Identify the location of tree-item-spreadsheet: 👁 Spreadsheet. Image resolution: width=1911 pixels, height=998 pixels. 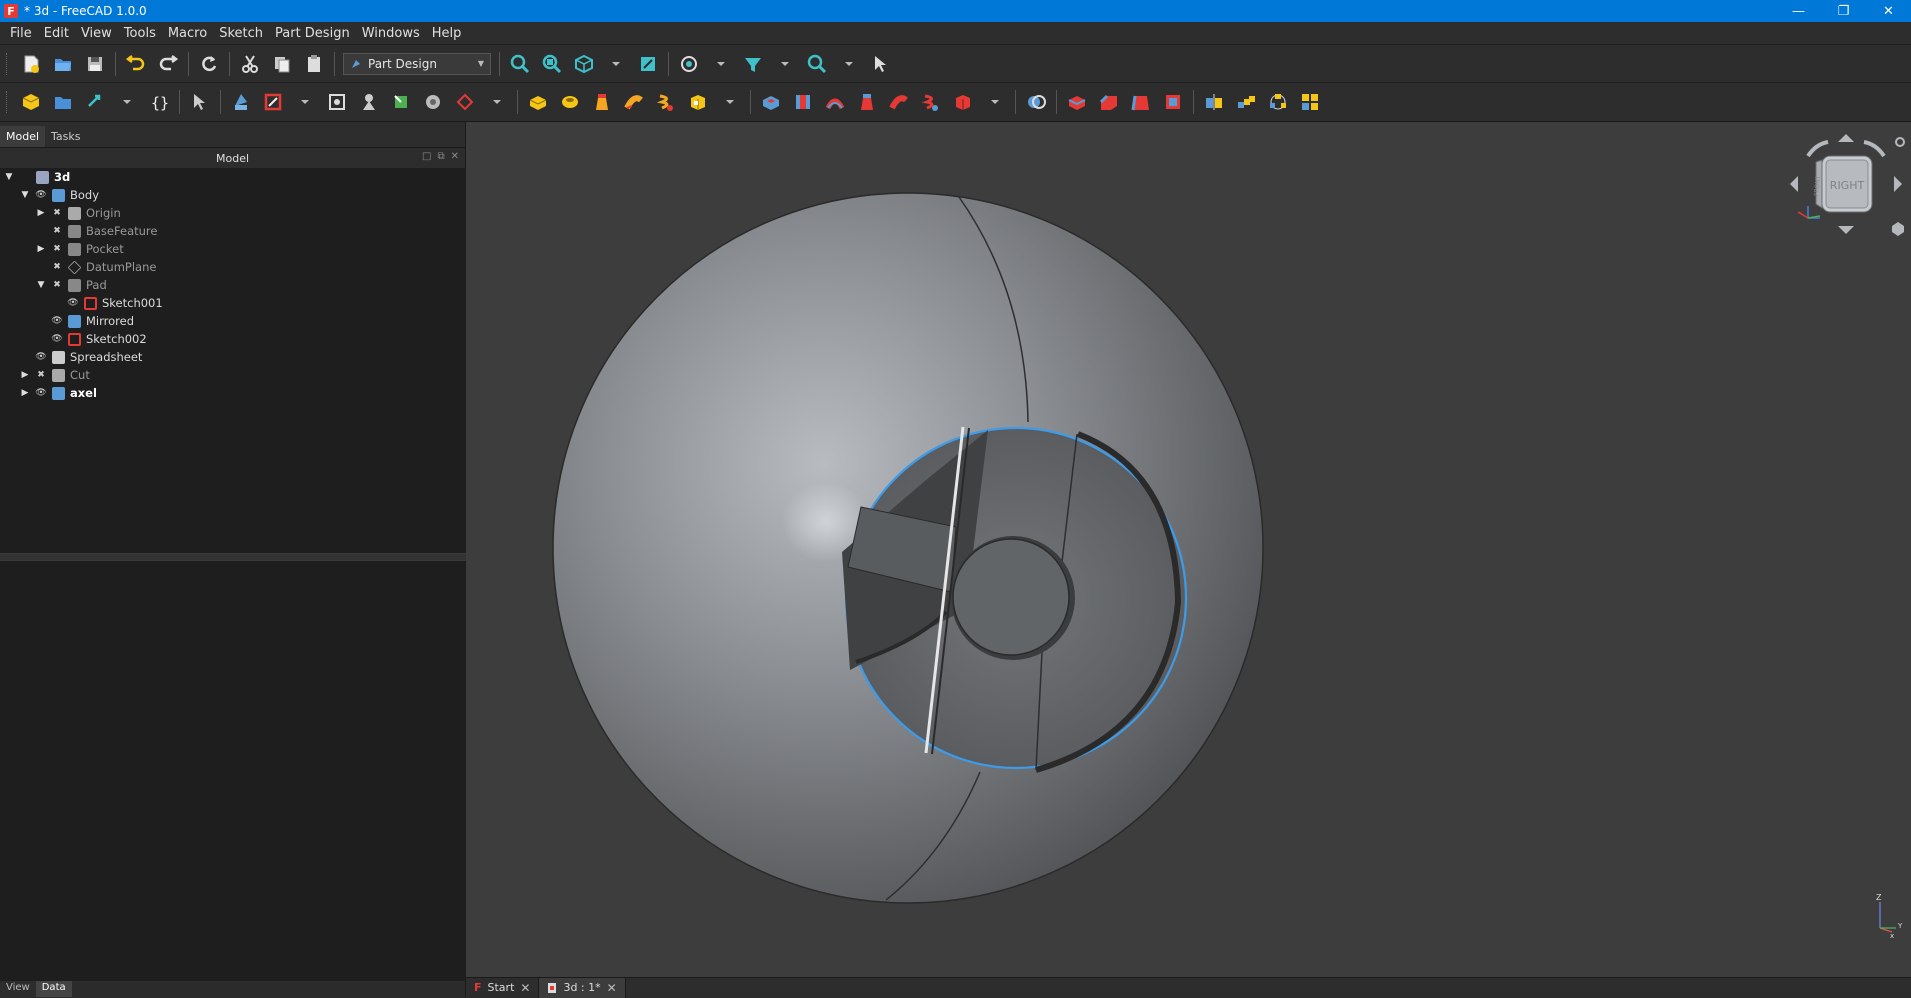
(233, 357).